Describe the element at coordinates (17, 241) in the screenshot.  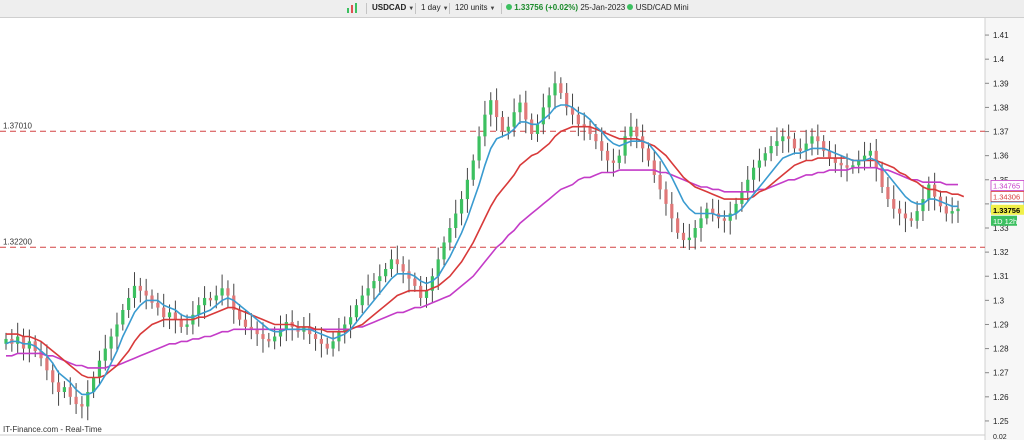
I see `level-line-label: 1.32200` at that location.